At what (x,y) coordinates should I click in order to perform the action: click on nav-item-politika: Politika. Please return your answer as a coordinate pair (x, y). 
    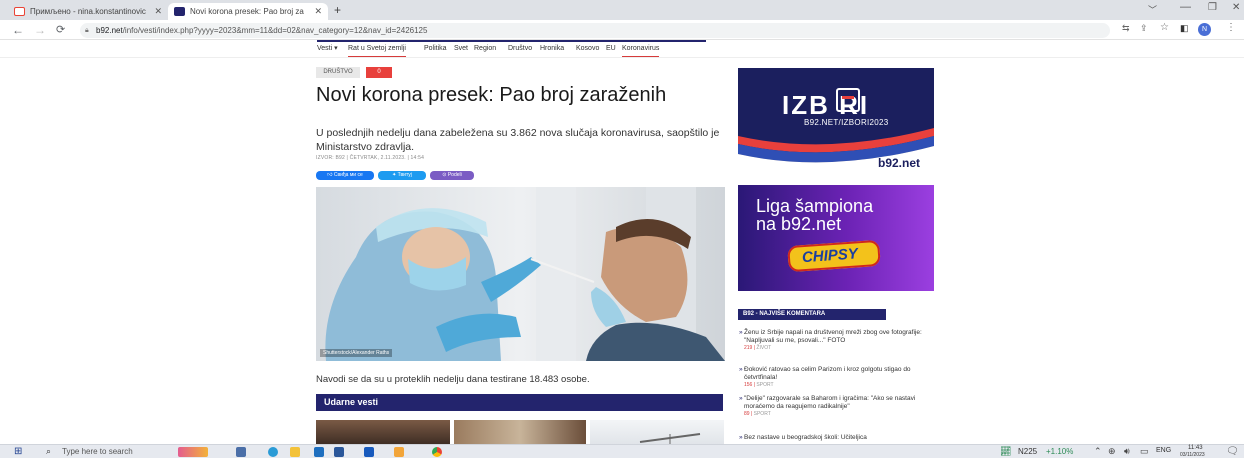
    Looking at the image, I should click on (435, 49).